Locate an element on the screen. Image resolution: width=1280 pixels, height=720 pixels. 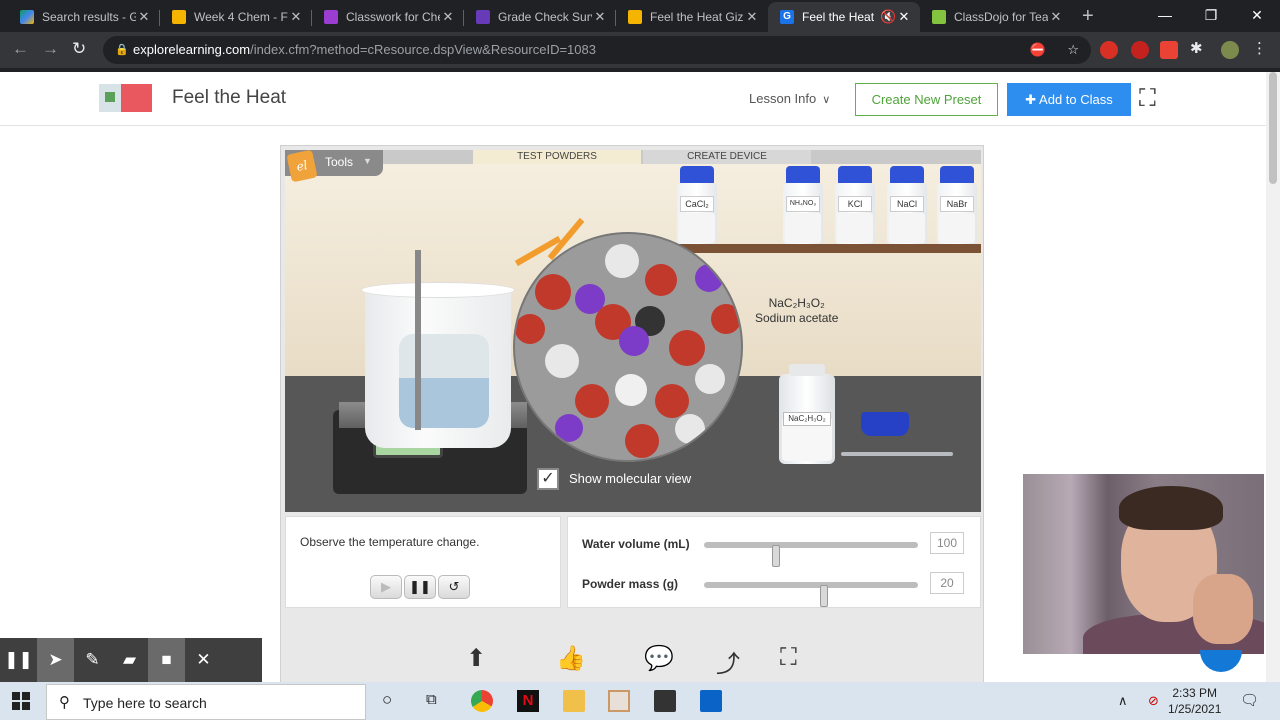
water-volume-slider is located at coordinates (811, 554).